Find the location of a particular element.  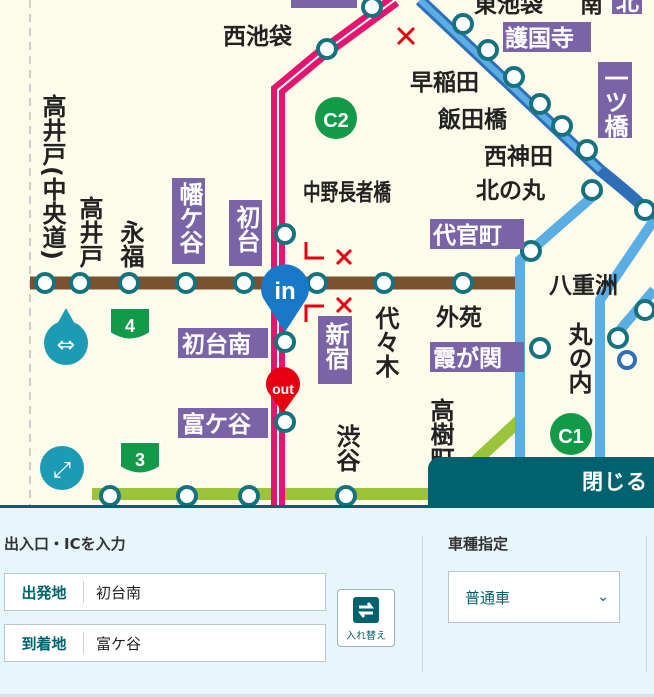

direction-icon: ⇔ is located at coordinates (66, 345).